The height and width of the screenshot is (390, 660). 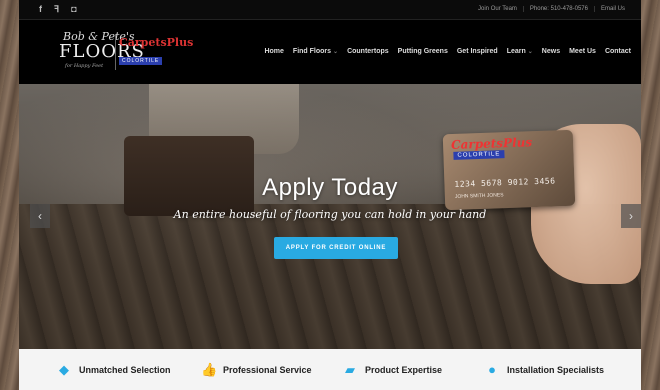 What do you see at coordinates (40, 9) in the screenshot?
I see `facebook-icon: f` at bounding box center [40, 9].